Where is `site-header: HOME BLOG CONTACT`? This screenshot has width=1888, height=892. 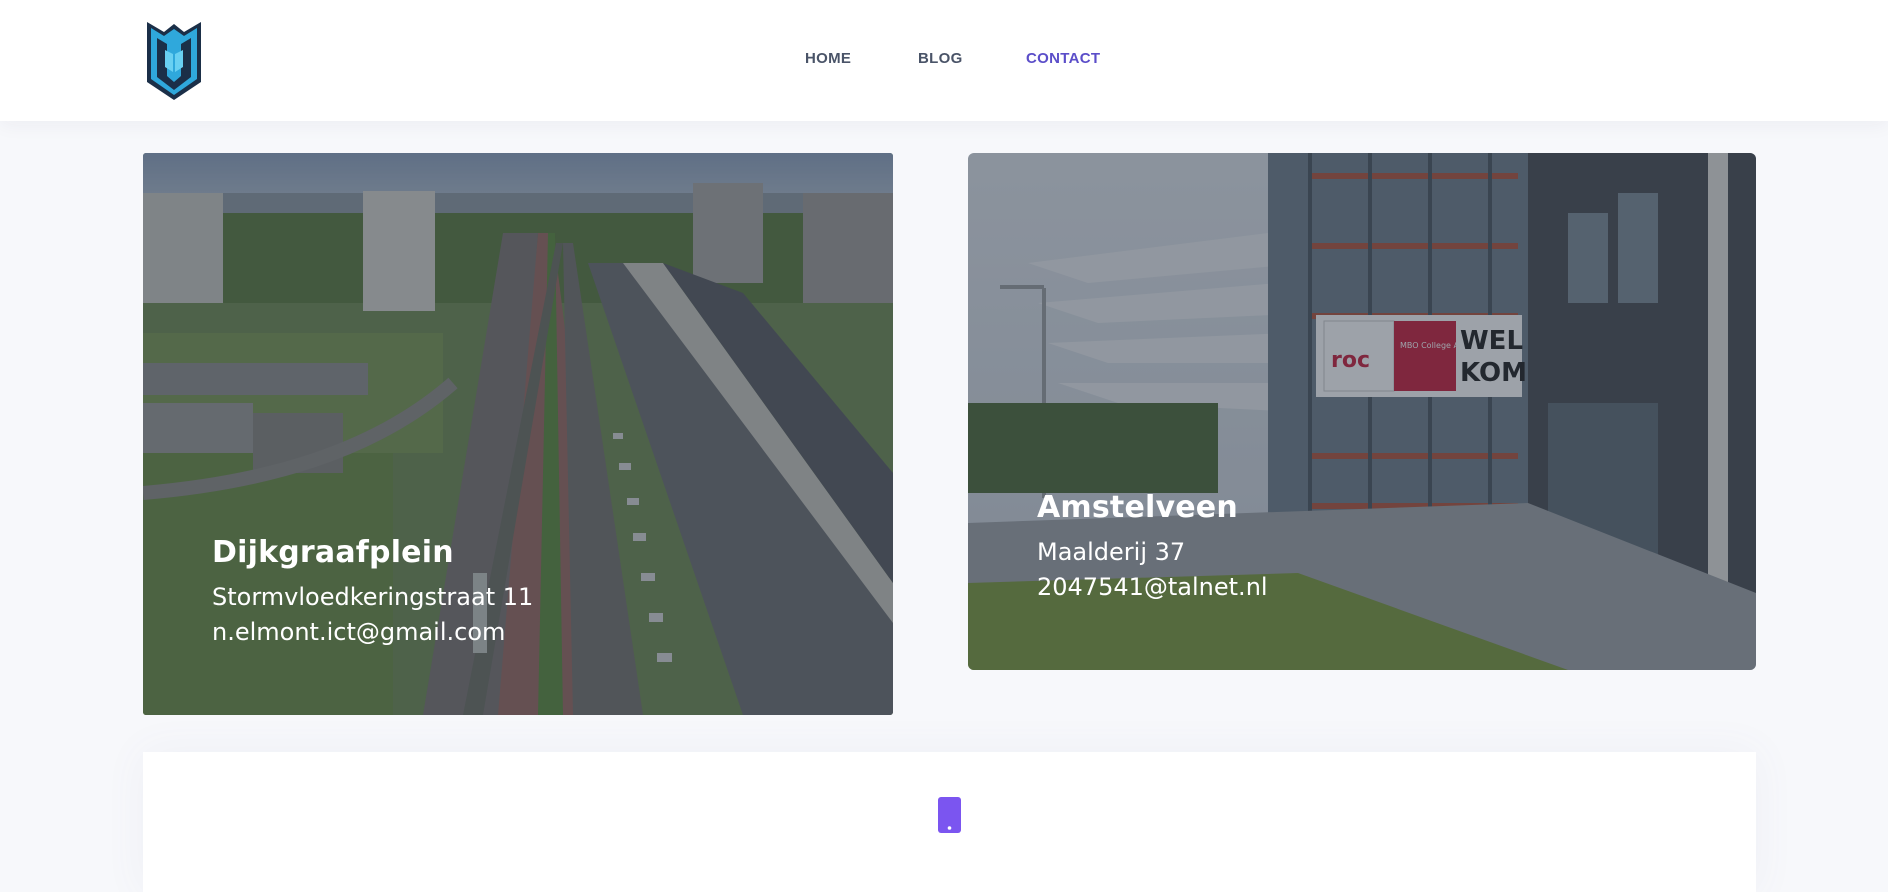
site-header: HOME BLOG CONTACT is located at coordinates (944, 60).